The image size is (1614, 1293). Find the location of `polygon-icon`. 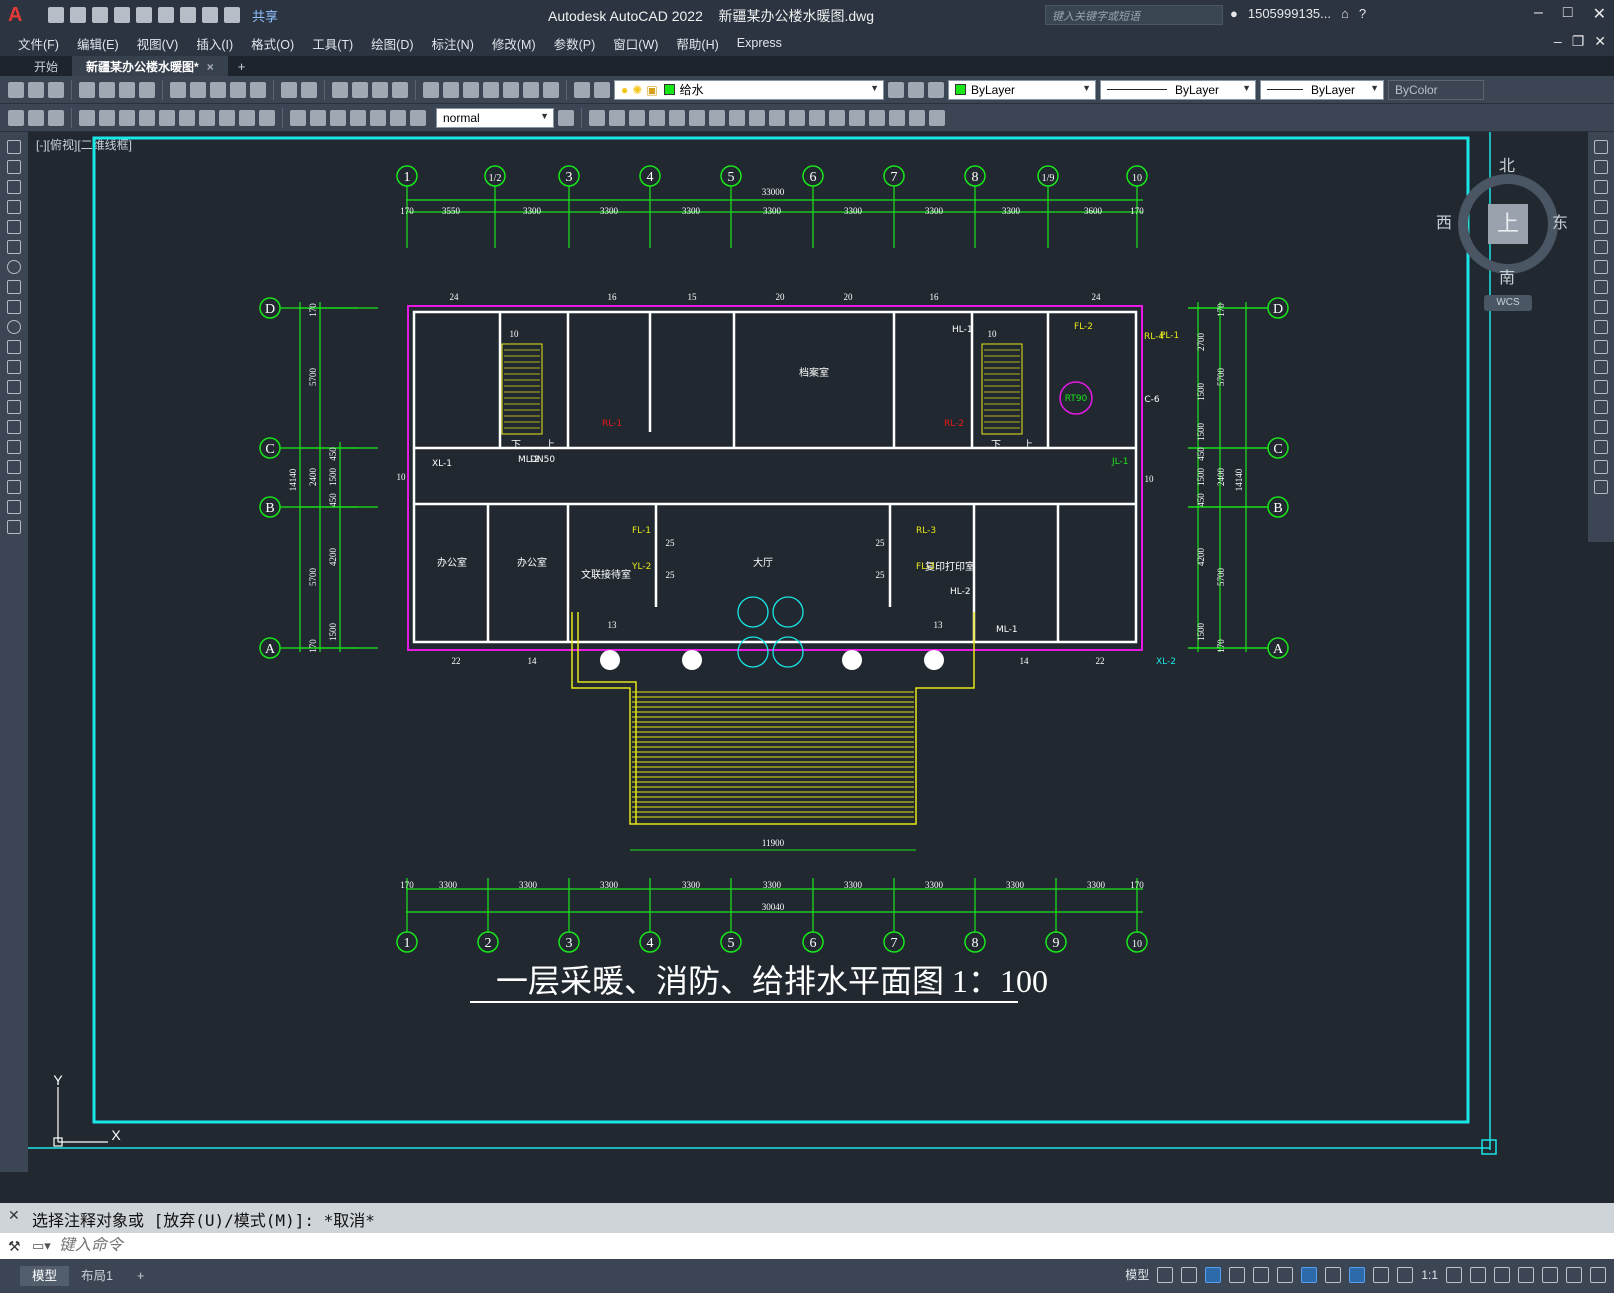

polygon-icon is located at coordinates (14, 207).